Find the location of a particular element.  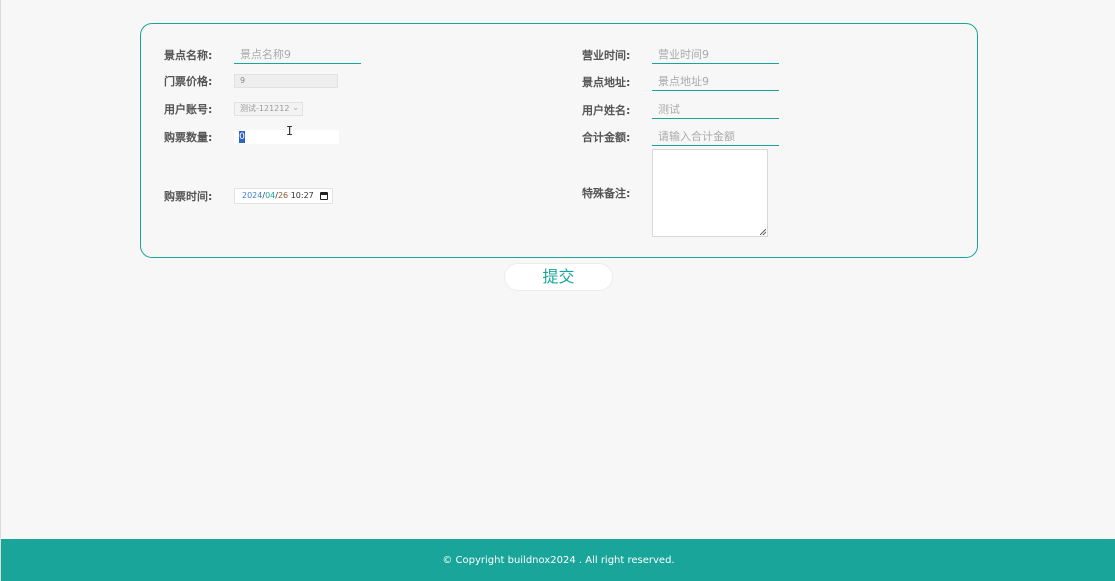

field-remarks: 特殊备注: is located at coordinates (675, 193).